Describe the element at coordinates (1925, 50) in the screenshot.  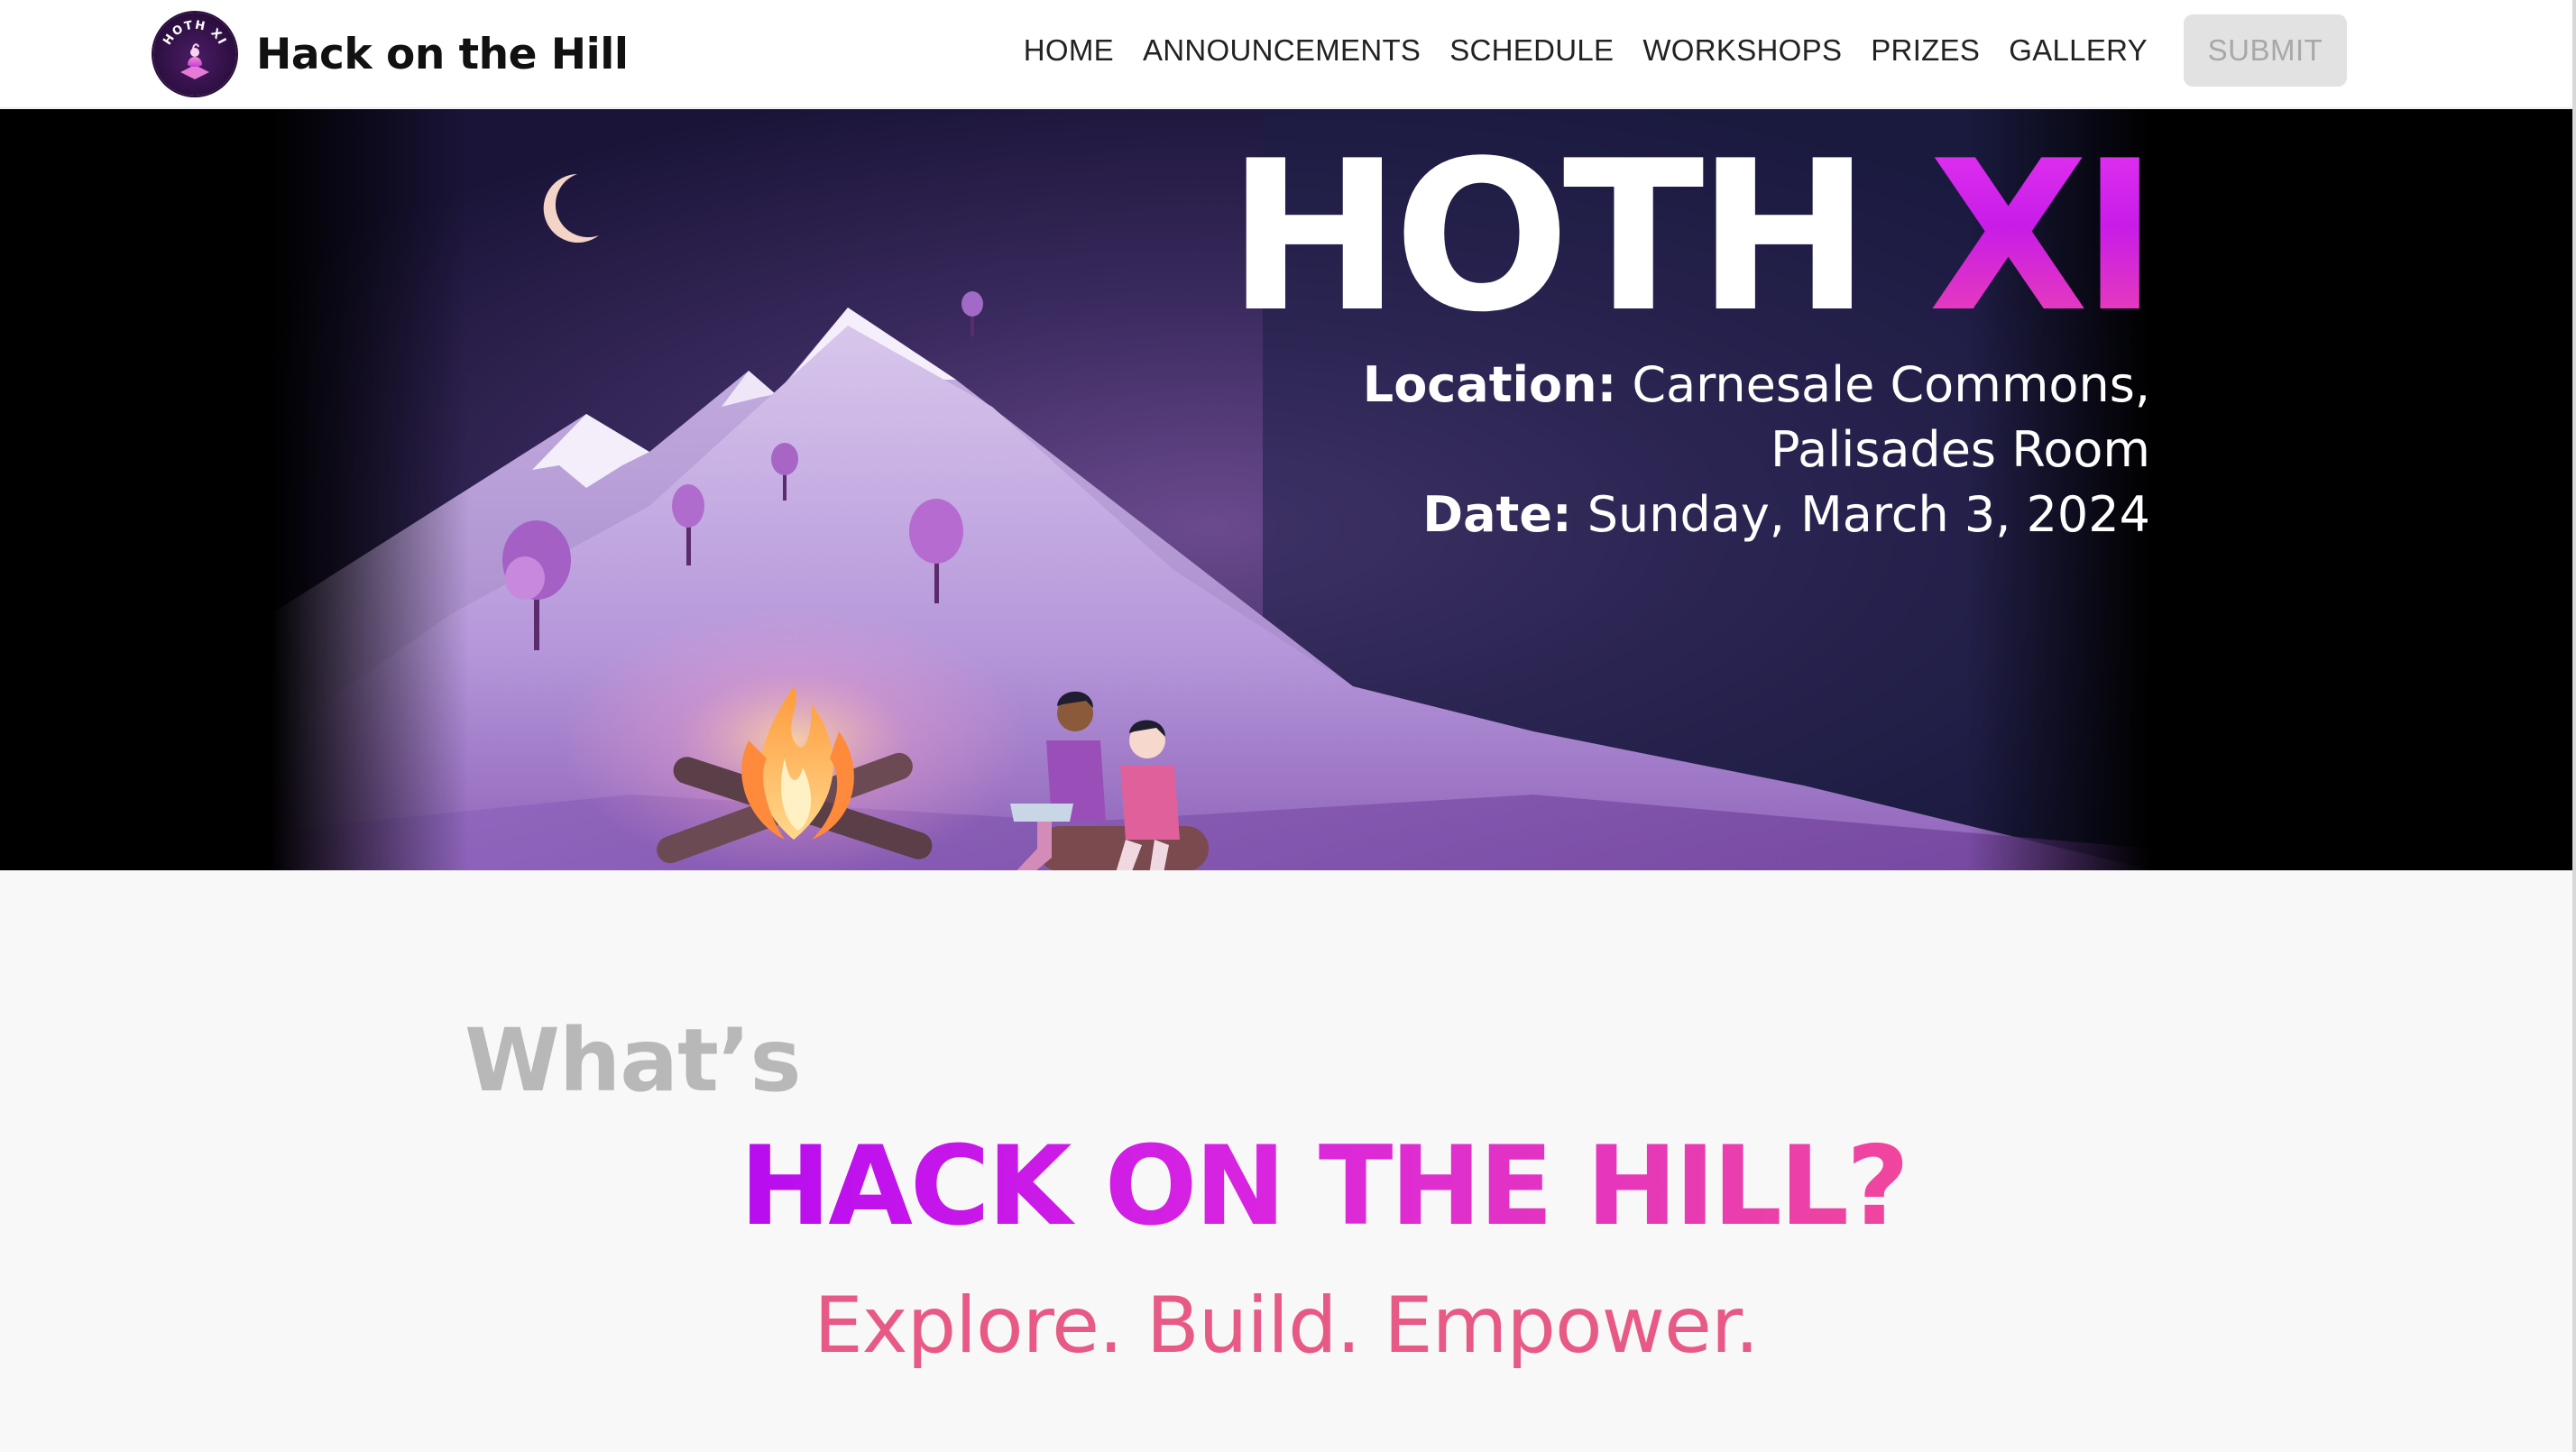
I see `nav-prizes: PRIZES` at that location.